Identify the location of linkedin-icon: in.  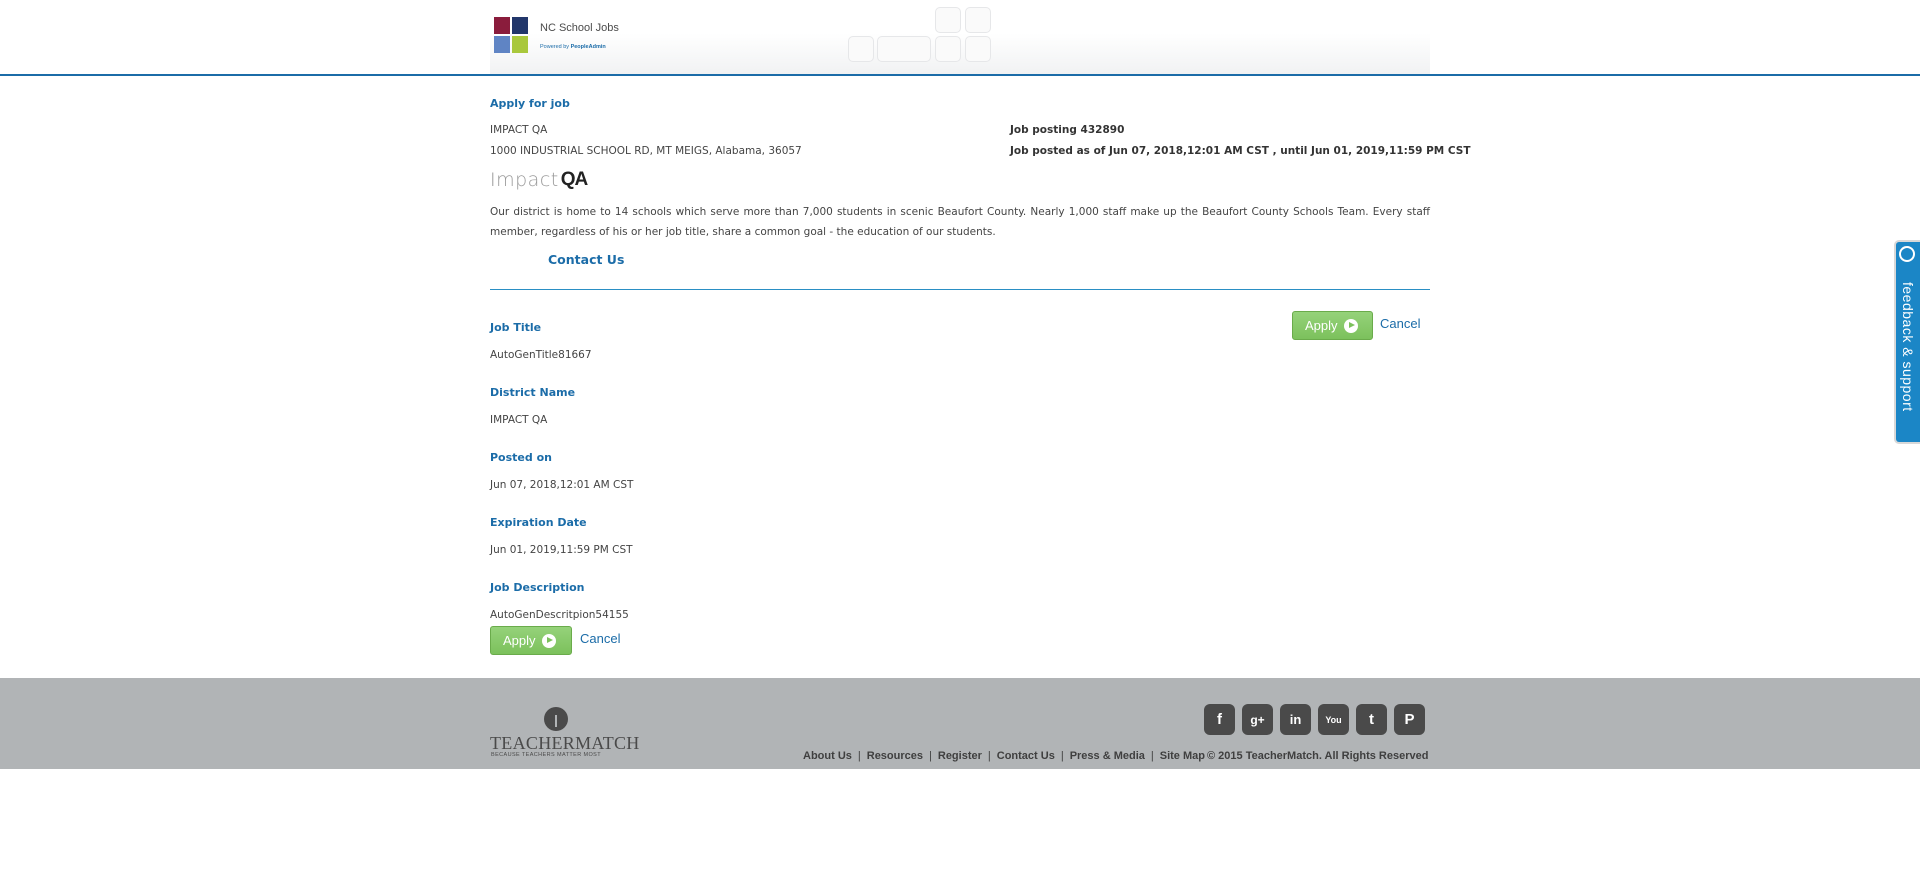
(1295, 719).